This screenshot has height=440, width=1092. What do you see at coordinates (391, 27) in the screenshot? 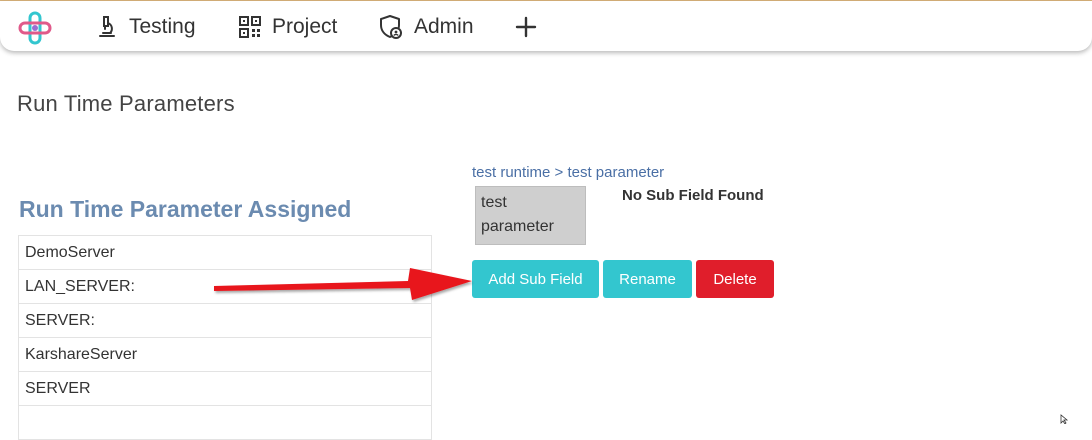
I see `shield-user-icon` at bounding box center [391, 27].